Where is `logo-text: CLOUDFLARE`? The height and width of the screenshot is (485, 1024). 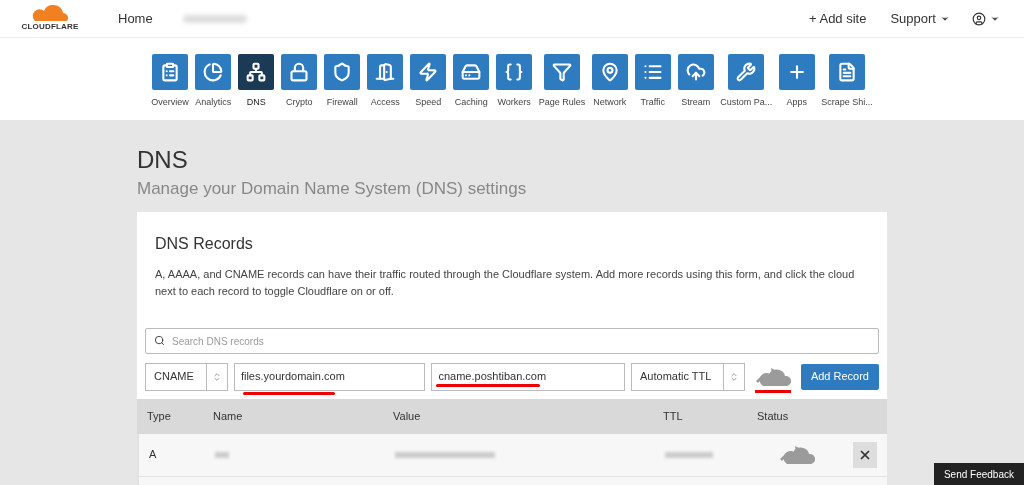 logo-text: CLOUDFLARE is located at coordinates (50, 26).